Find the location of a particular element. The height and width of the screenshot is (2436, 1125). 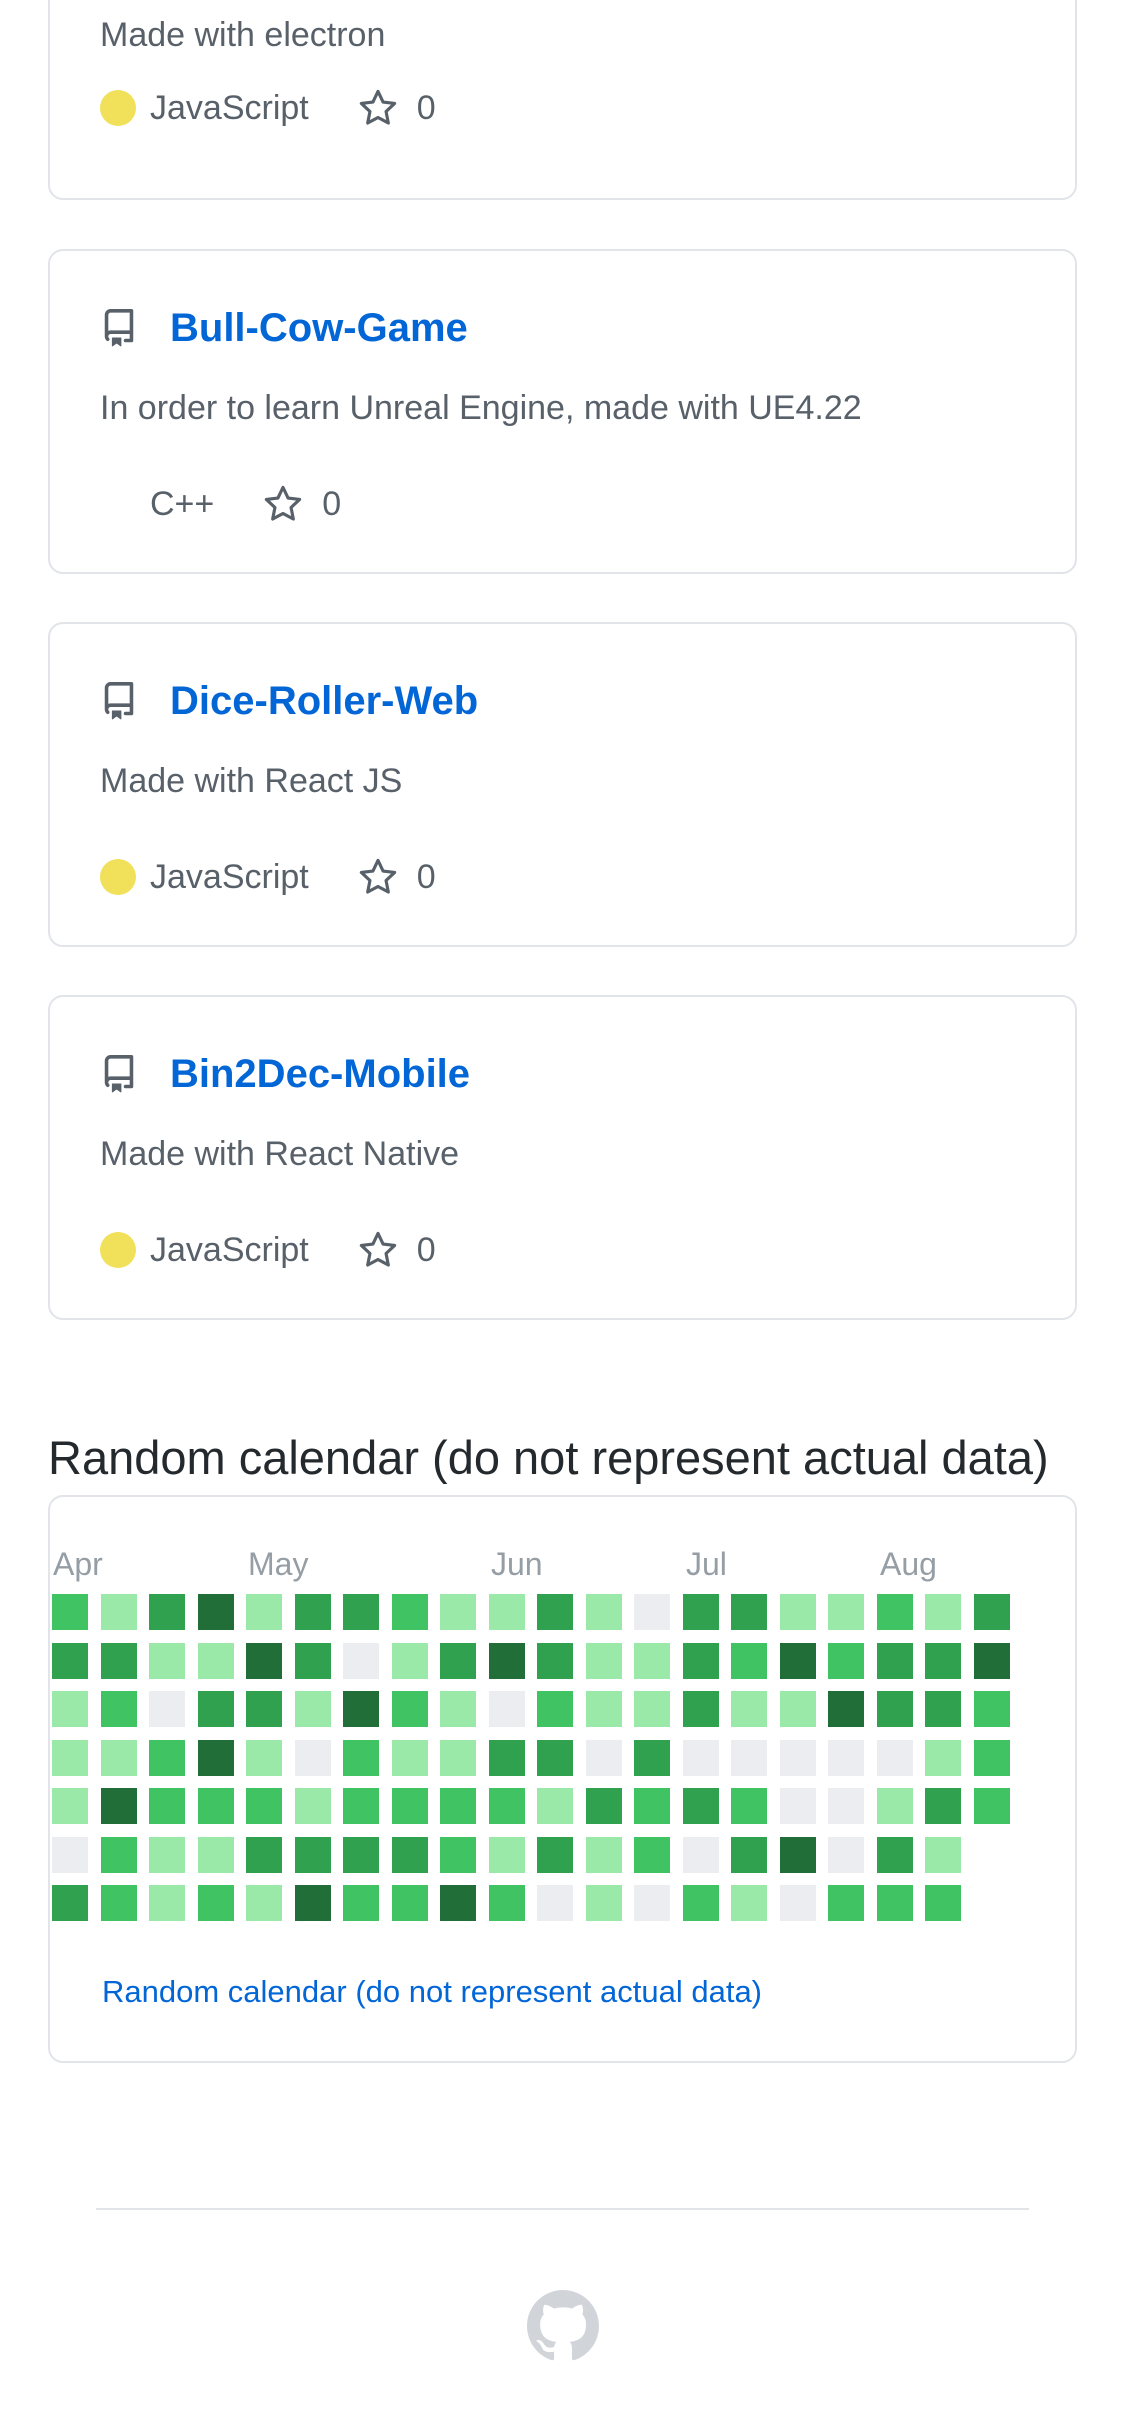

repo-name-link: Dice-Roller-Web is located at coordinates (324, 701).